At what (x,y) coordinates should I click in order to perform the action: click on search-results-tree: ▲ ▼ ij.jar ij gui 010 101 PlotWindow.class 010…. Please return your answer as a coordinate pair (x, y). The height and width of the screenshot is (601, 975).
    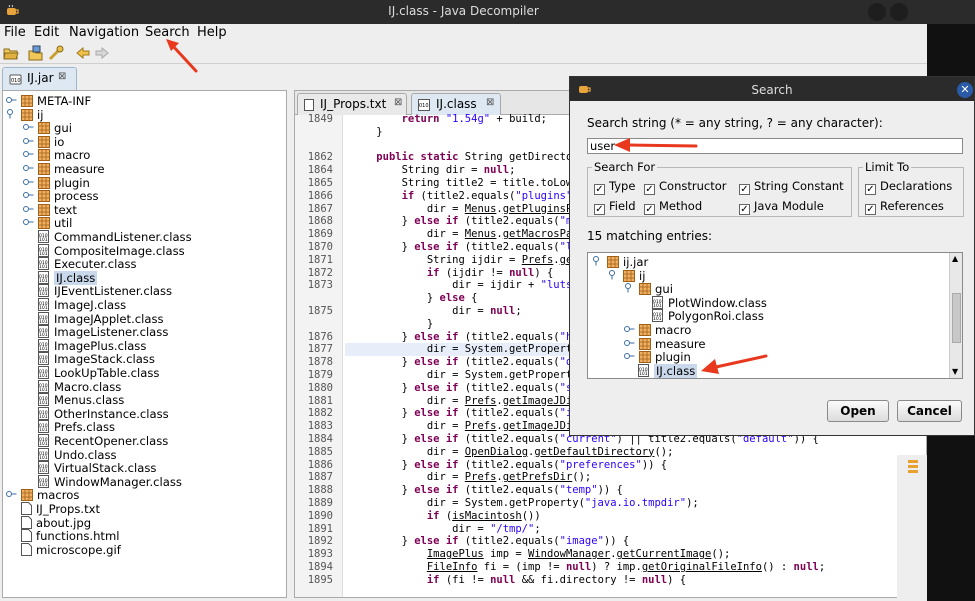
    Looking at the image, I should click on (775, 315).